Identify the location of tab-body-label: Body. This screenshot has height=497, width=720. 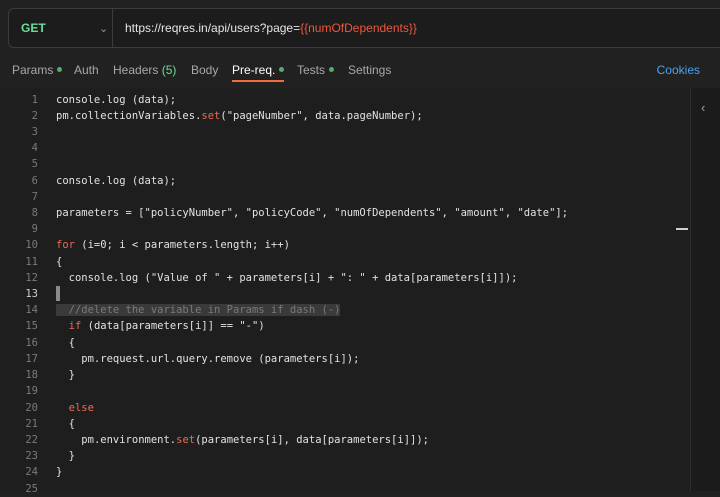
(205, 70).